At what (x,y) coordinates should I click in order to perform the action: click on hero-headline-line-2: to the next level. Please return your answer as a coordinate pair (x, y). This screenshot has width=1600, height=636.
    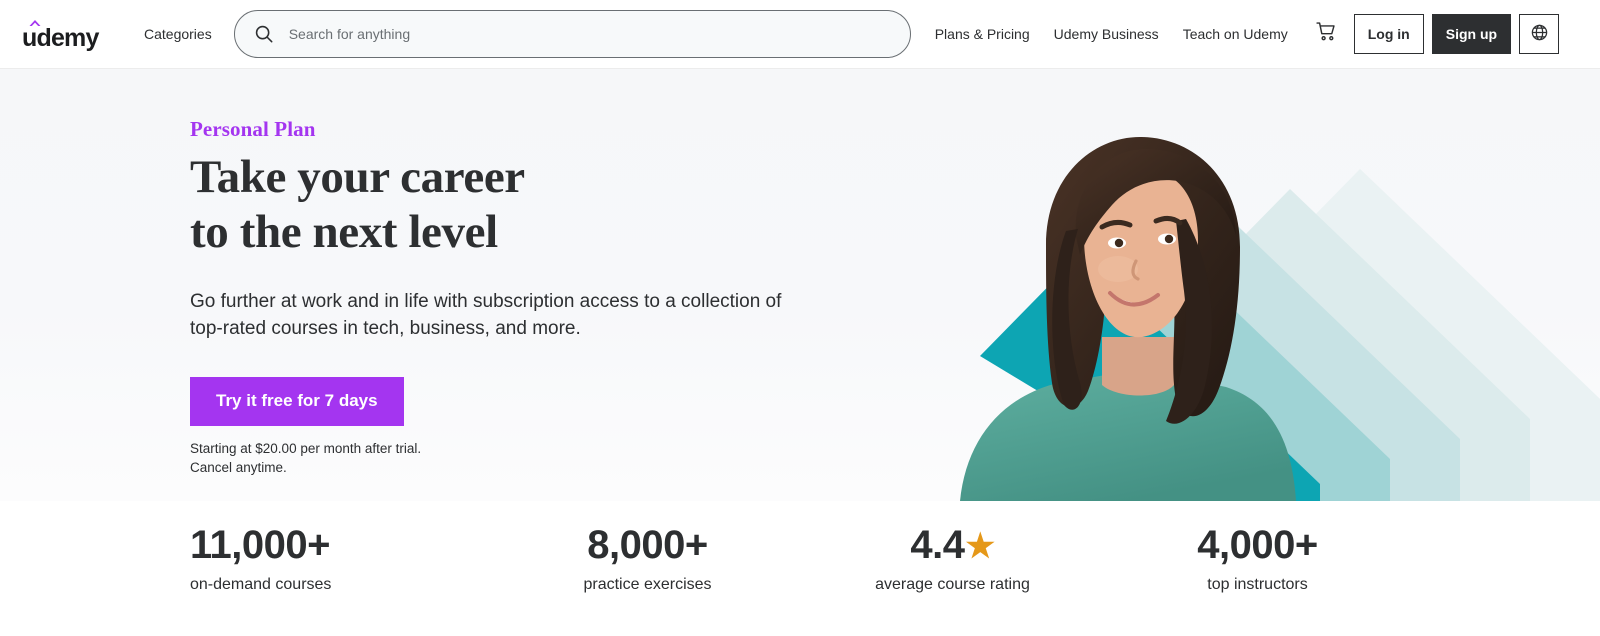
    Looking at the image, I should click on (344, 232).